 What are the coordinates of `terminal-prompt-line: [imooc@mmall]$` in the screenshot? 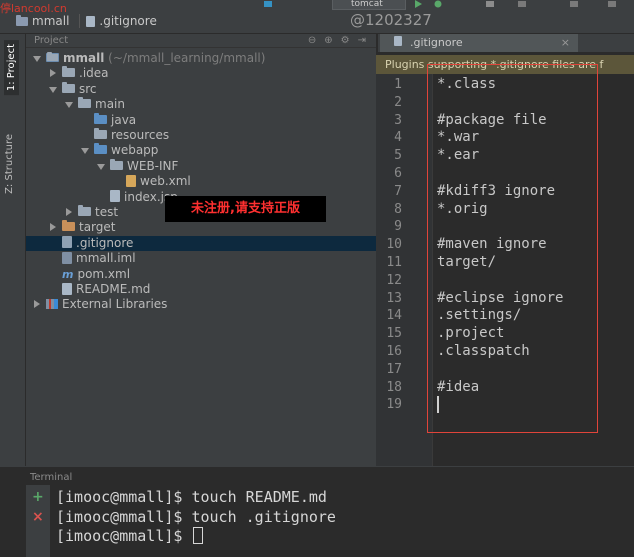 It's located at (130, 536).